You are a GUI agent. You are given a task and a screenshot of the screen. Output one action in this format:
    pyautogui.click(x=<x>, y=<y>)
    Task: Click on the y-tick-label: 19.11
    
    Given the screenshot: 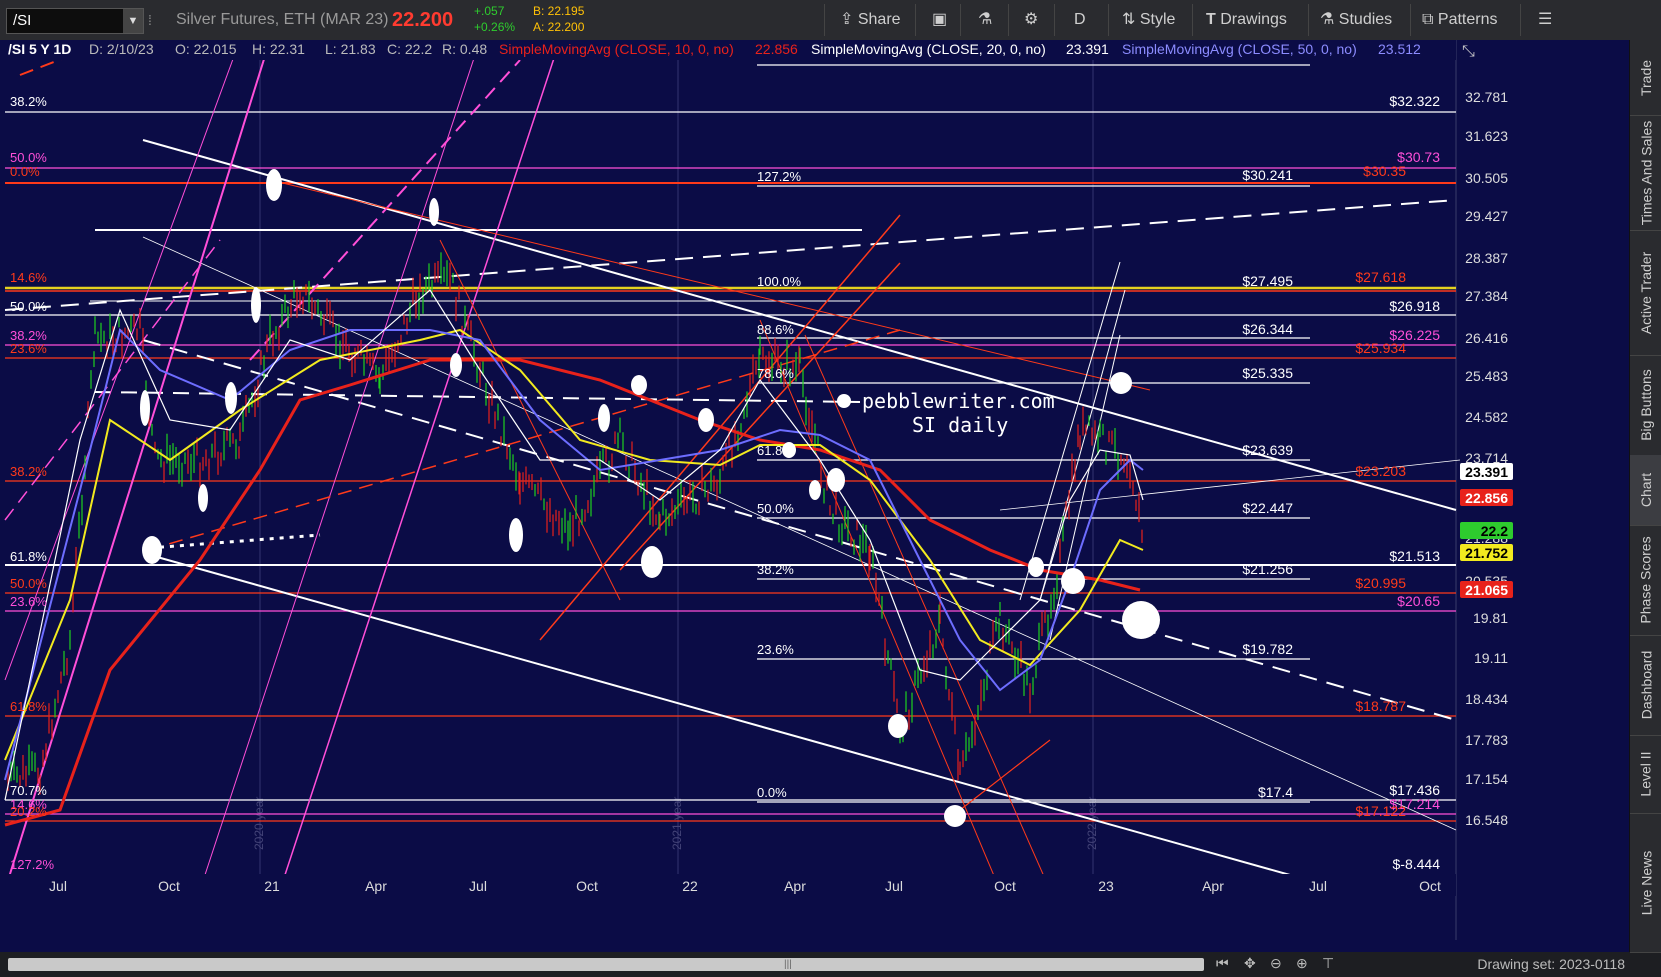 What is the action you would take?
    pyautogui.click(x=1491, y=658)
    